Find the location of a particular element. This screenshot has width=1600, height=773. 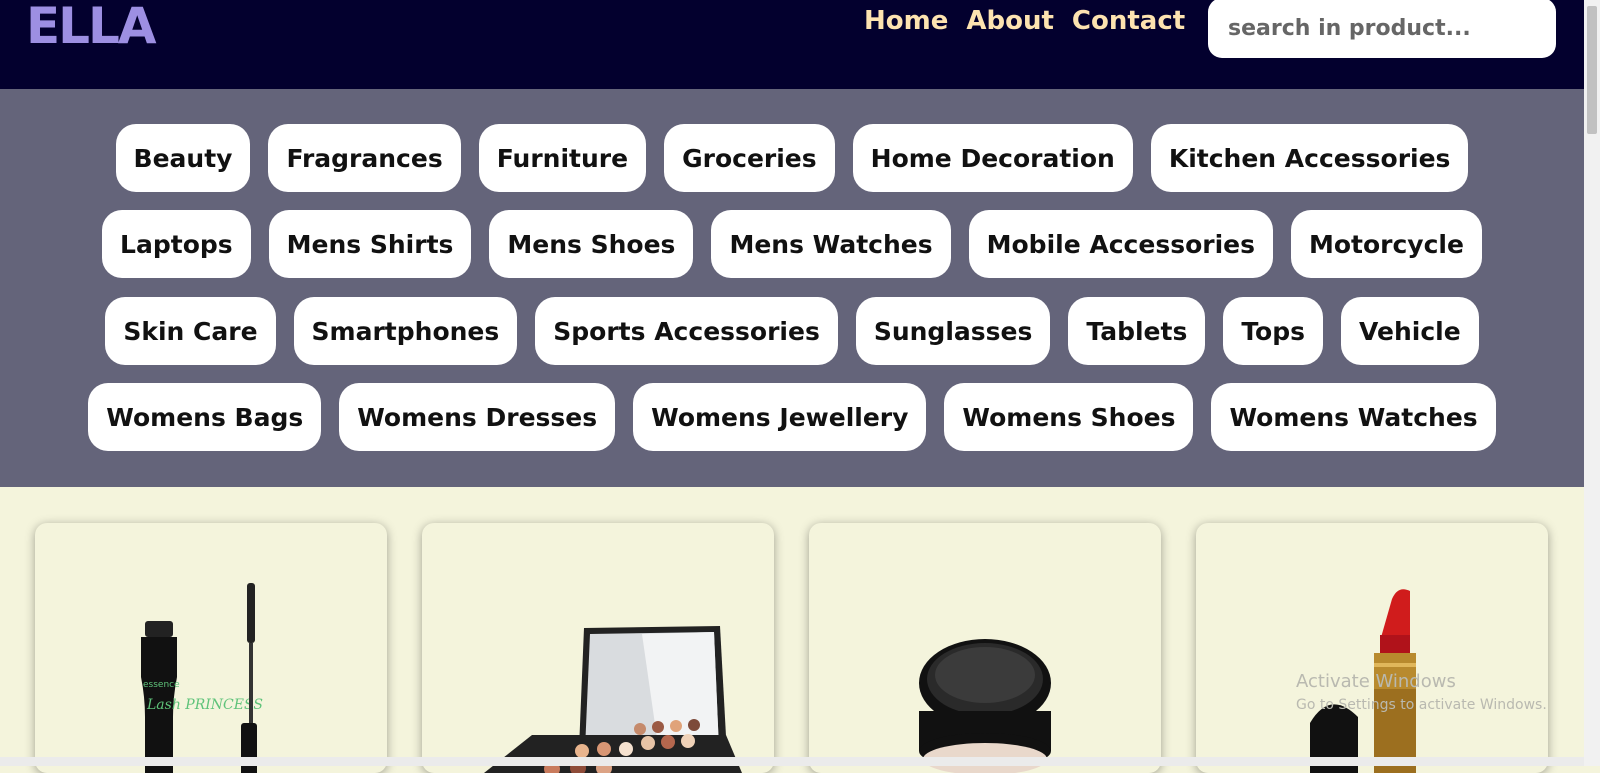

powder-compact-image is located at coordinates (985, 706).